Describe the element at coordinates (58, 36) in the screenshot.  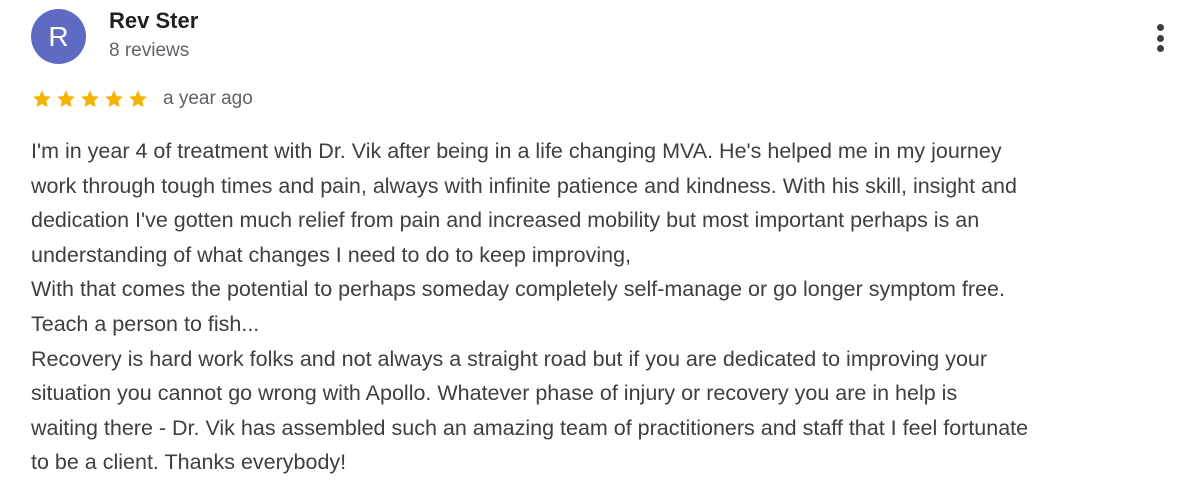
I see `avatar: R` at that location.